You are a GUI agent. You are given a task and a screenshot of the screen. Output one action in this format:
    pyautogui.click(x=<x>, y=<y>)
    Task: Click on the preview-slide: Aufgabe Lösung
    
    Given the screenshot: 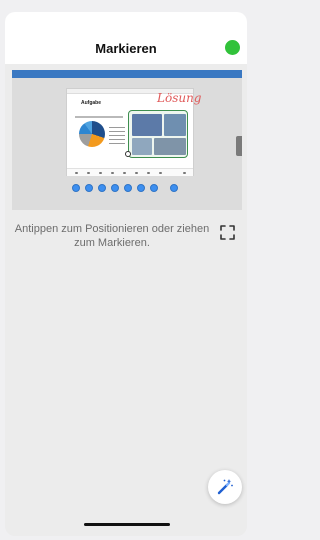 What is the action you would take?
    pyautogui.click(x=134, y=132)
    